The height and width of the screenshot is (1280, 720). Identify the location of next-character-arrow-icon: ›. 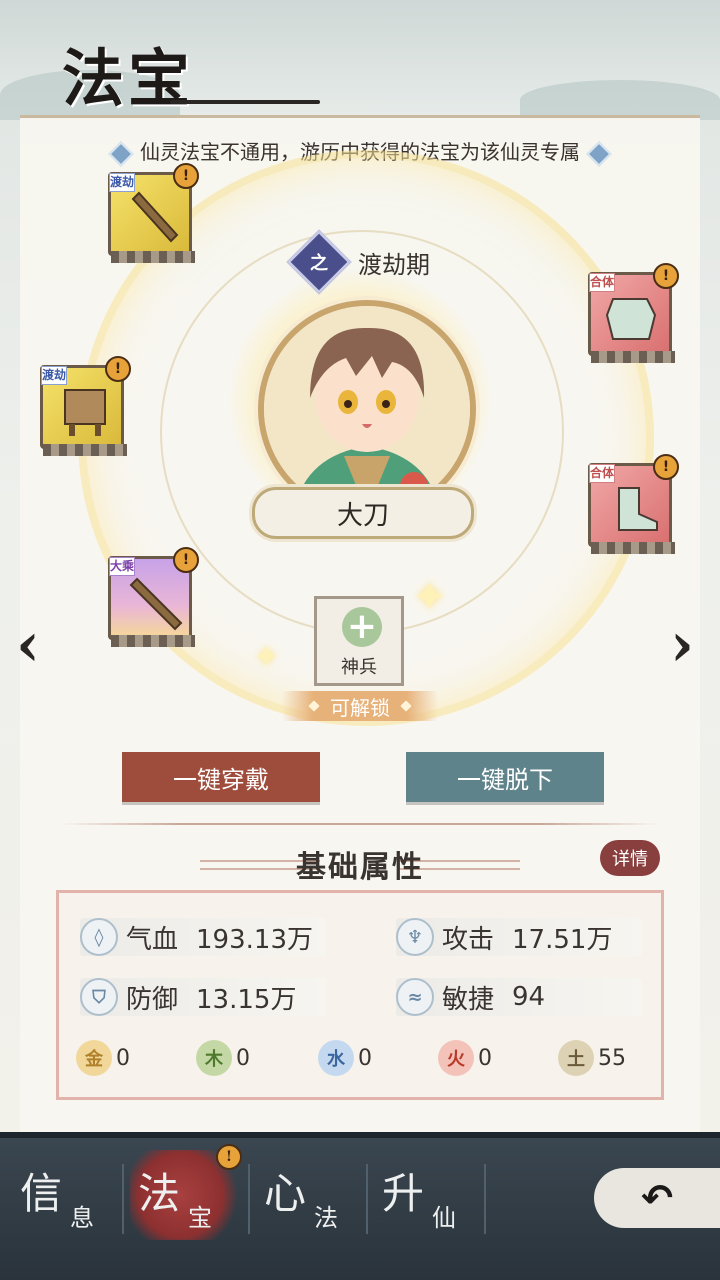
(682, 645).